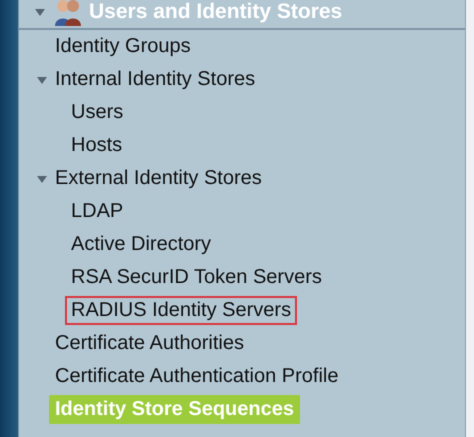  Describe the element at coordinates (196, 277) in the screenshot. I see `tree-item: RSA SecurID Token Servers` at that location.